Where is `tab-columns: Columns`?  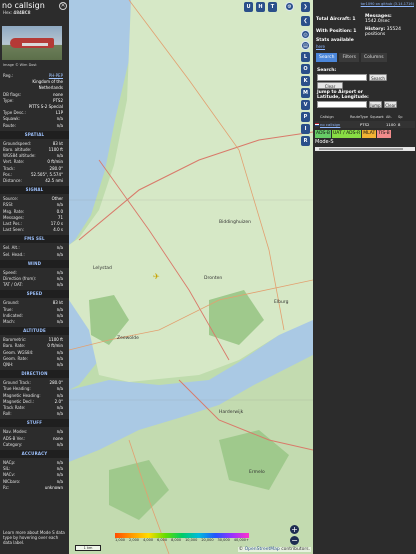 tab-columns: Columns is located at coordinates (373, 57).